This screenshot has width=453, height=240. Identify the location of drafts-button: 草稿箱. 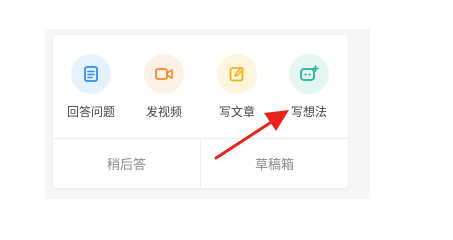
(274, 163).